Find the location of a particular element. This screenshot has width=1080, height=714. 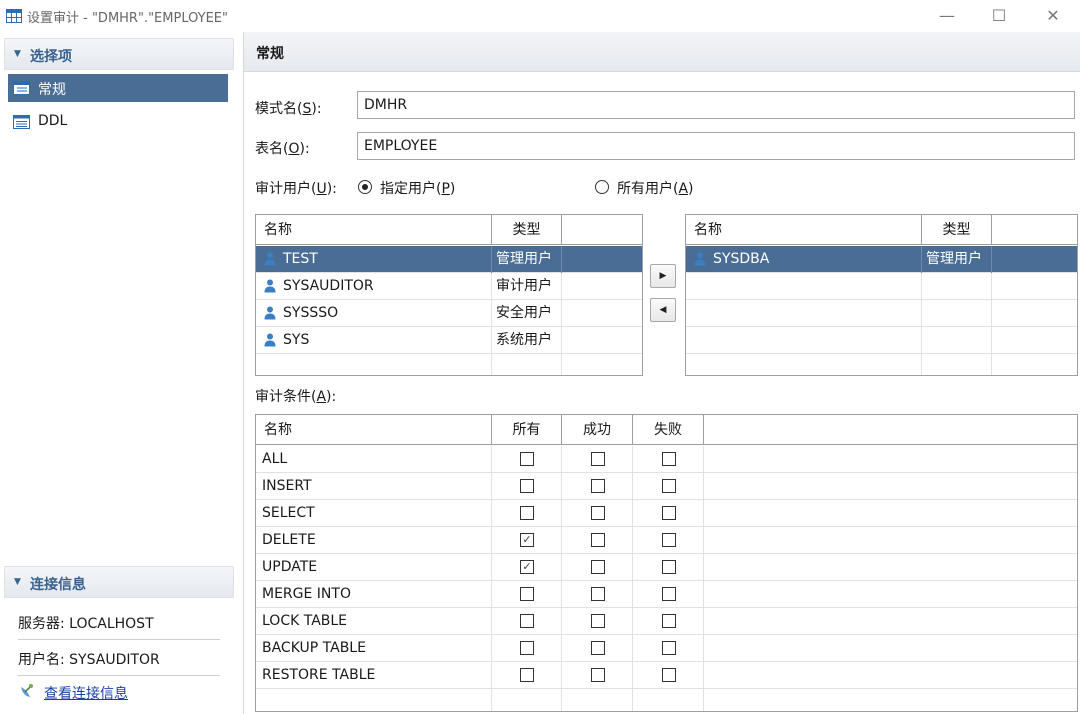

user-row: TEST 管理用户 is located at coordinates (449, 259).